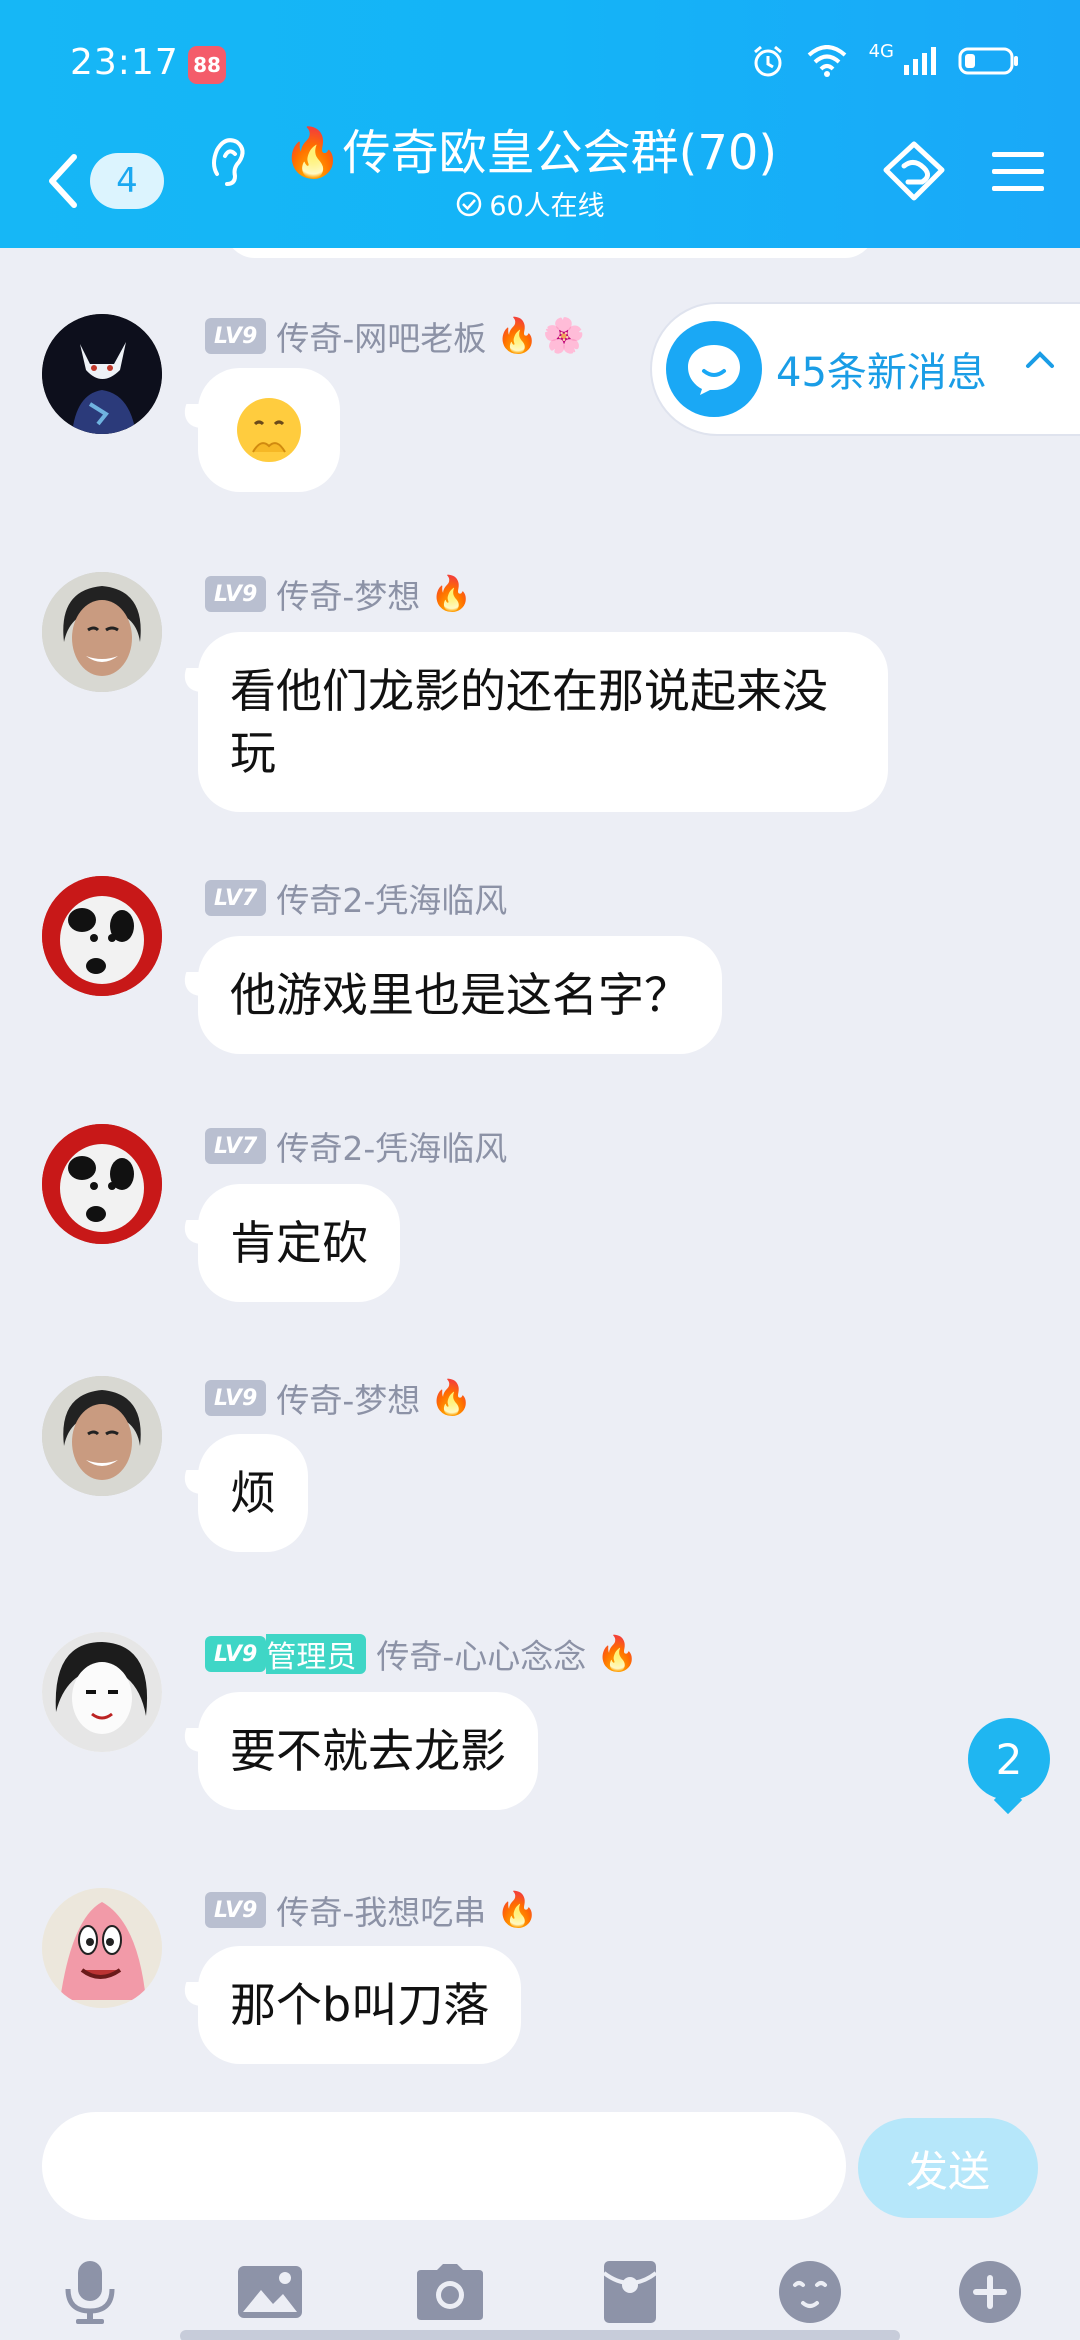 Image resolution: width=1080 pixels, height=2340 pixels. Describe the element at coordinates (540, 2335) in the screenshot. I see `home-indicator` at that location.